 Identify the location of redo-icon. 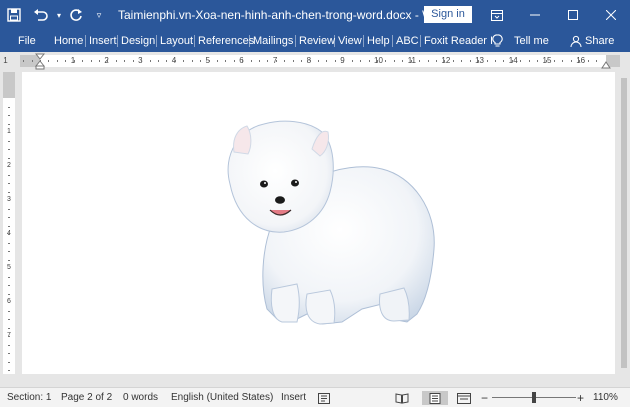
(76, 15).